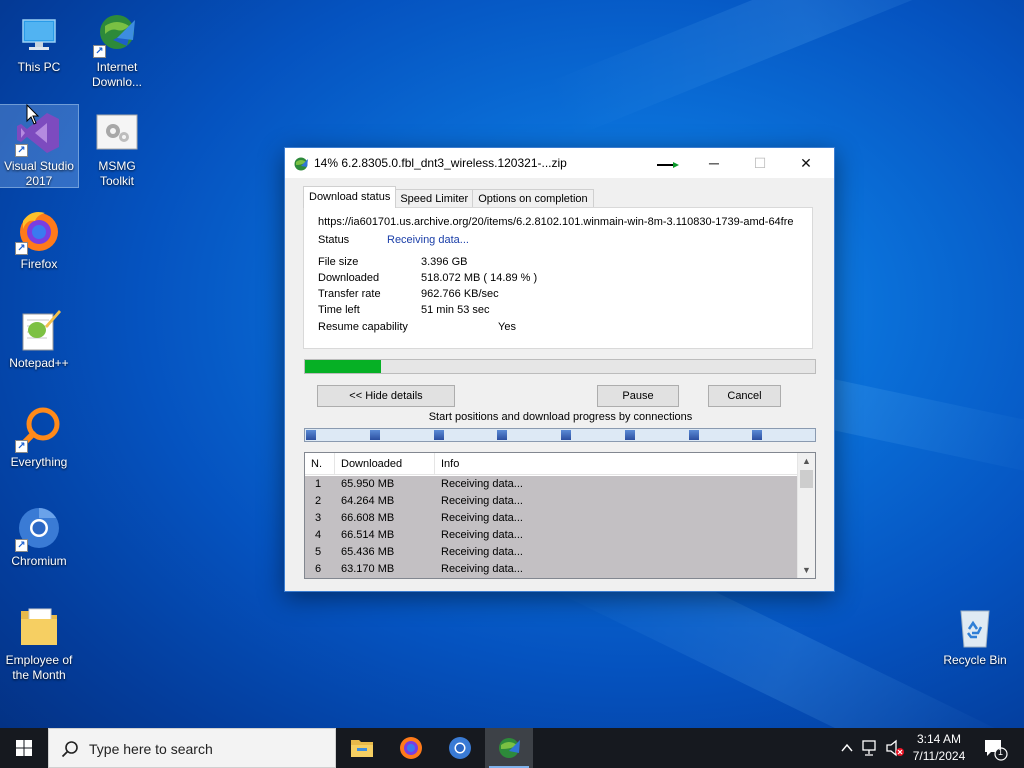 The image size is (1024, 768). Describe the element at coordinates (368, 552) in the screenshot. I see `row-downloaded: 65.436 MB` at that location.